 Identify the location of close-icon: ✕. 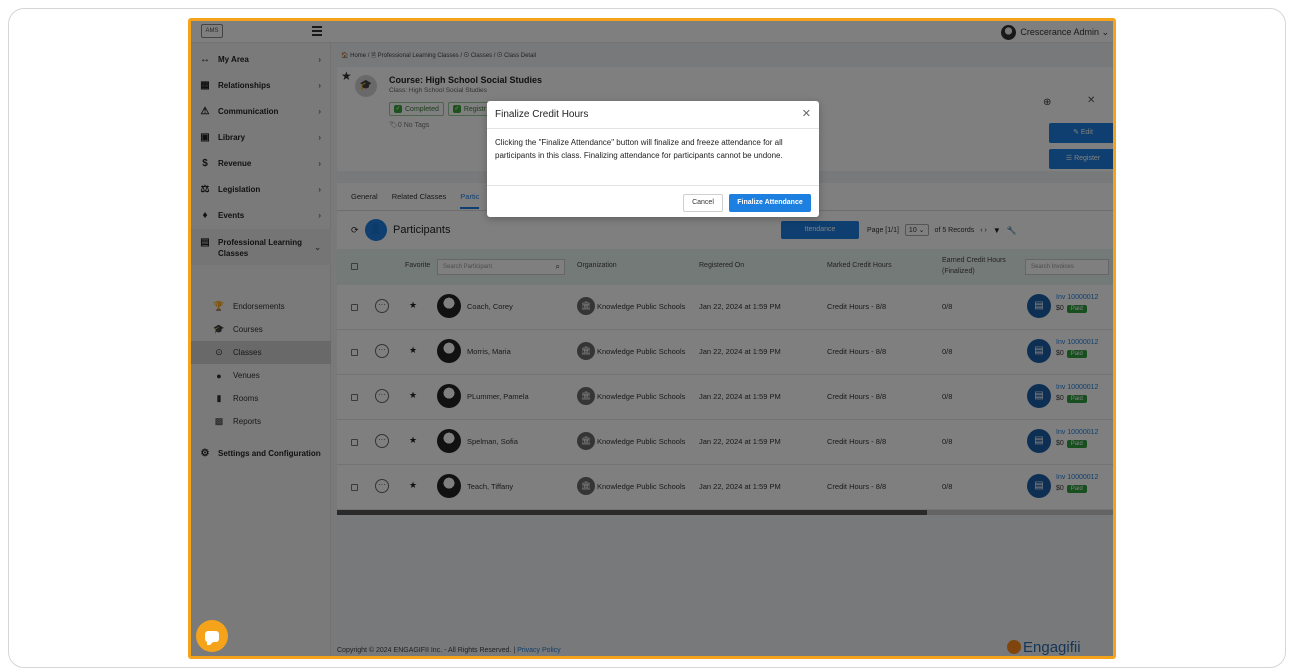
(806, 113).